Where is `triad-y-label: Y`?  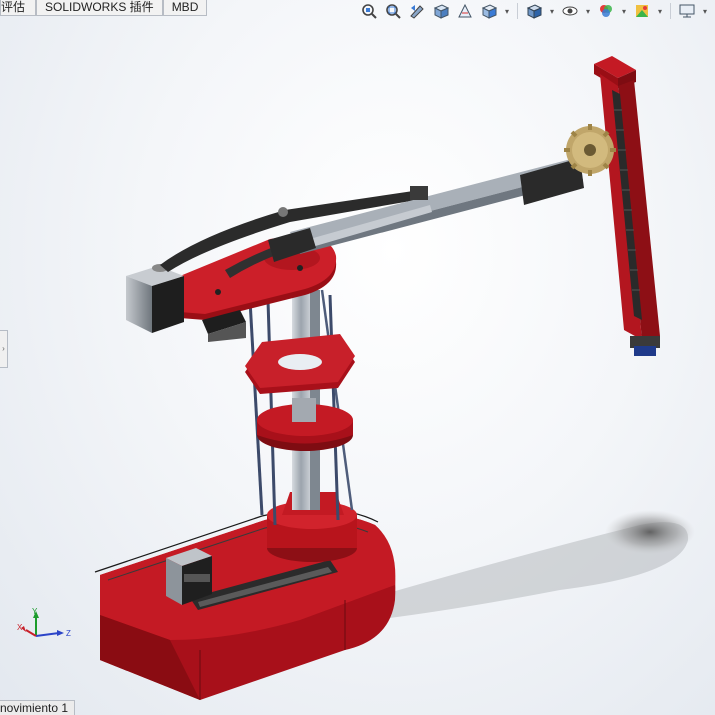 triad-y-label: Y is located at coordinates (35, 611).